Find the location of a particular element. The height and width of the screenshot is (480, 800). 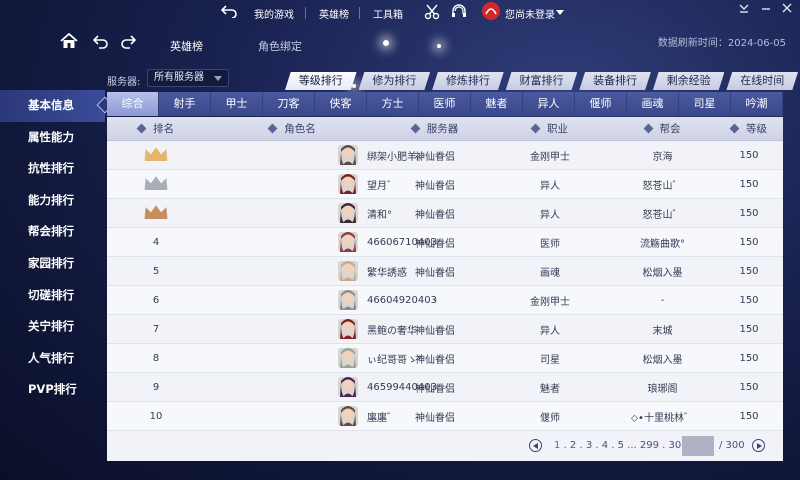

name-cell: 46604920403 is located at coordinates (321, 300).